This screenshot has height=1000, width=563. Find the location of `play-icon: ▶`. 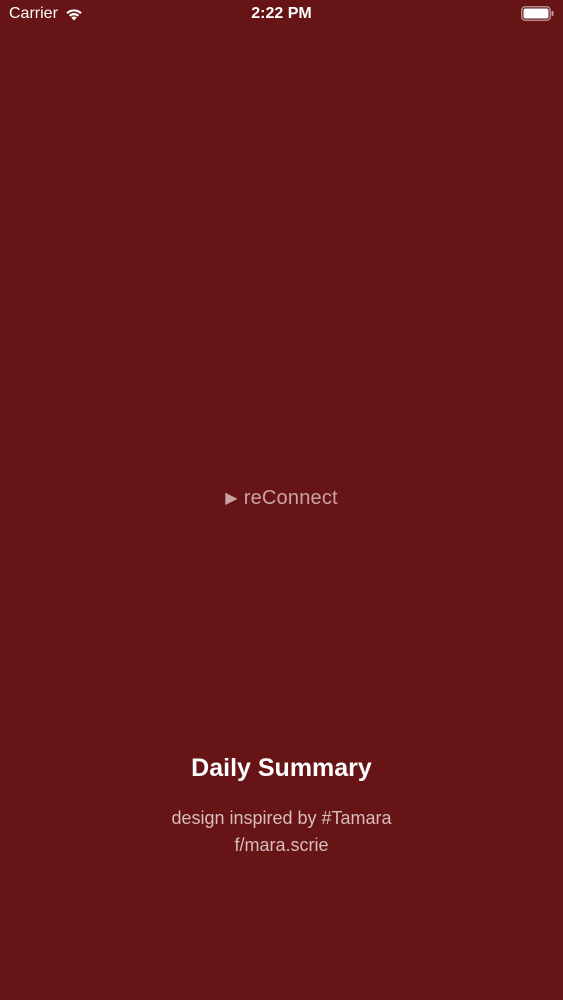

play-icon: ▶ is located at coordinates (231, 498).